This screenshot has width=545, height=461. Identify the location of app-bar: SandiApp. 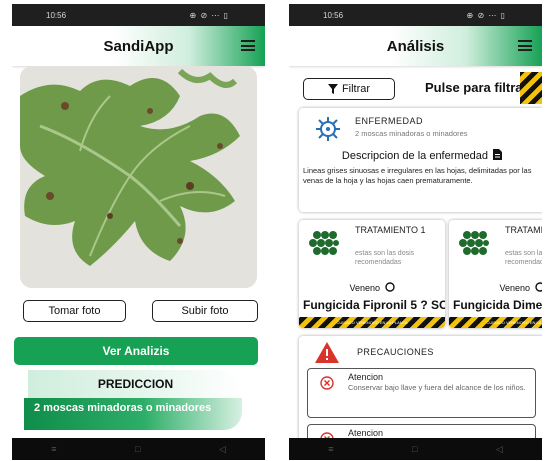
(138, 46).